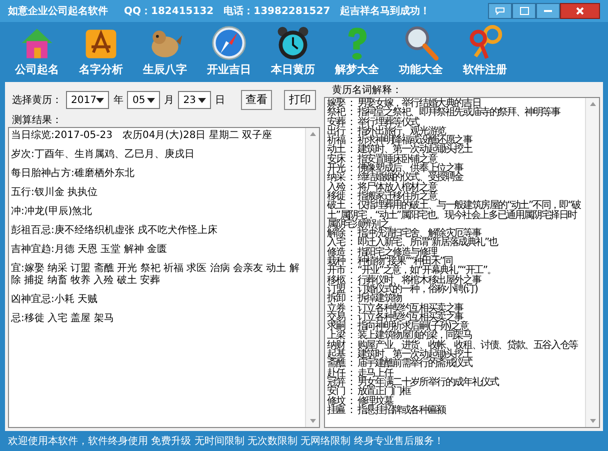 The width and height of the screenshot is (608, 451). Describe the element at coordinates (404, 103) in the screenshot. I see `glossary-entry: 嫁娶 ： 男娶女嫁，举行结婚大典的吉日` at that location.